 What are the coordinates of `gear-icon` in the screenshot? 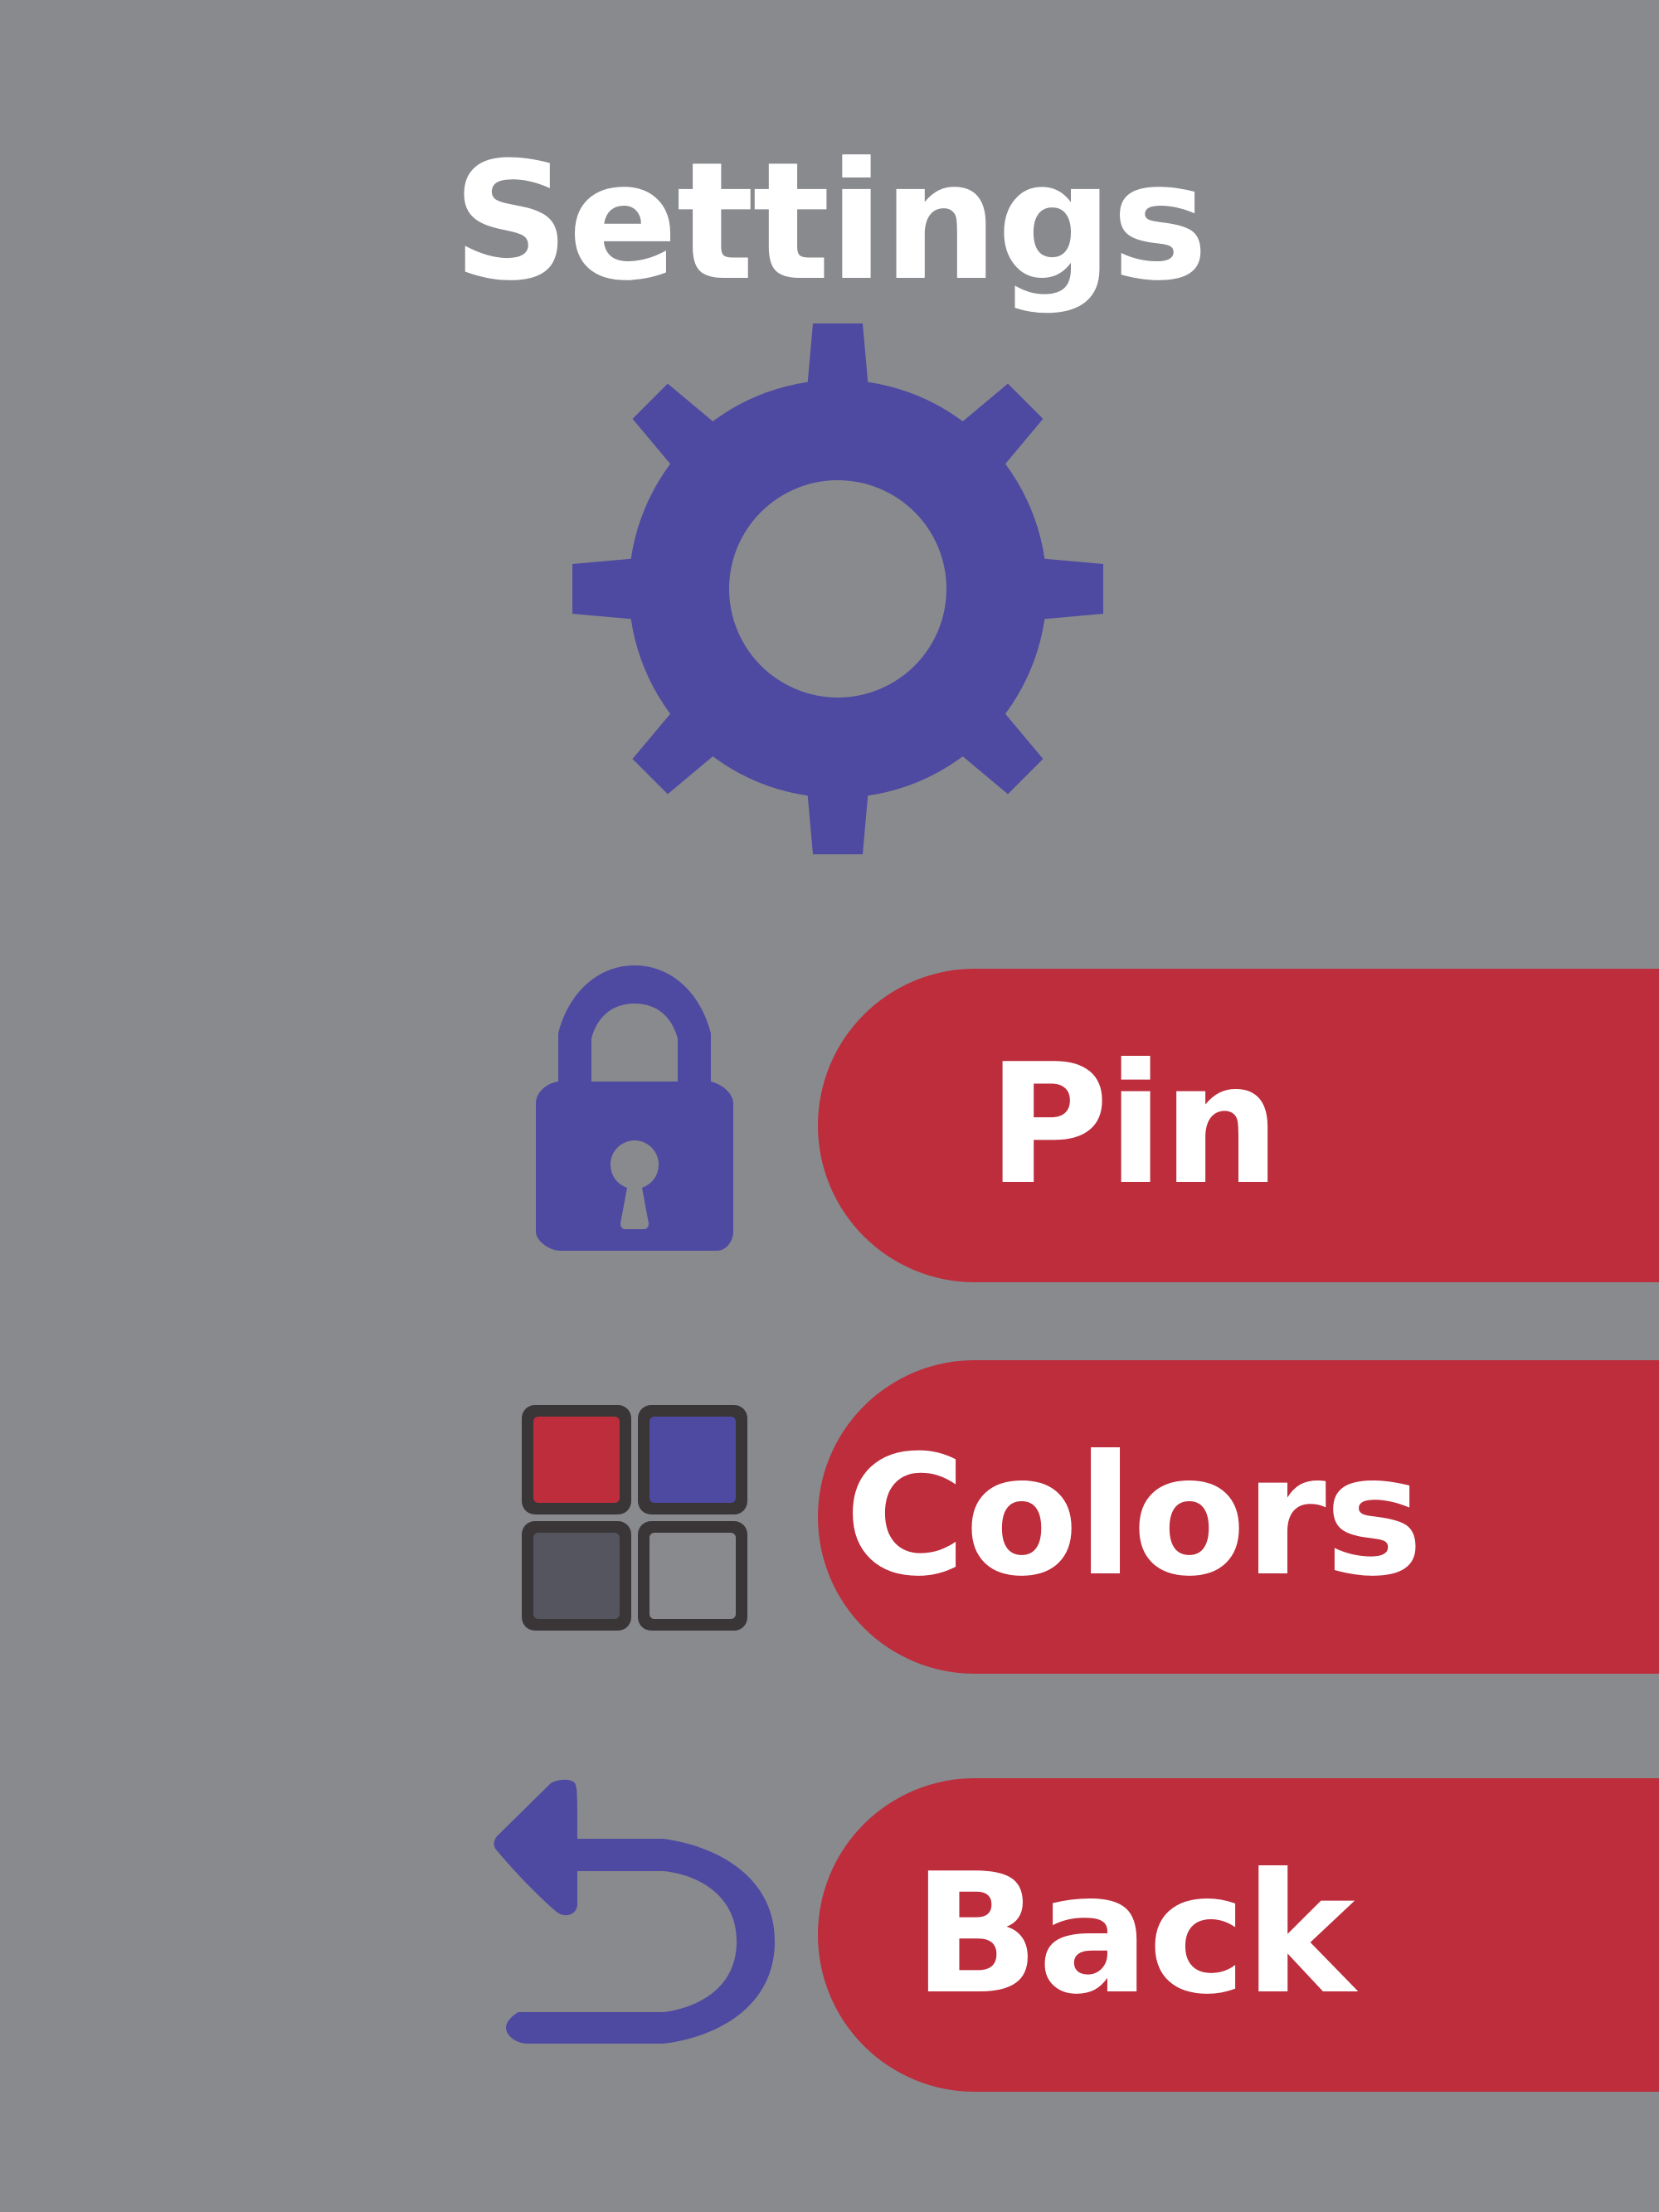 It's located at (837, 588).